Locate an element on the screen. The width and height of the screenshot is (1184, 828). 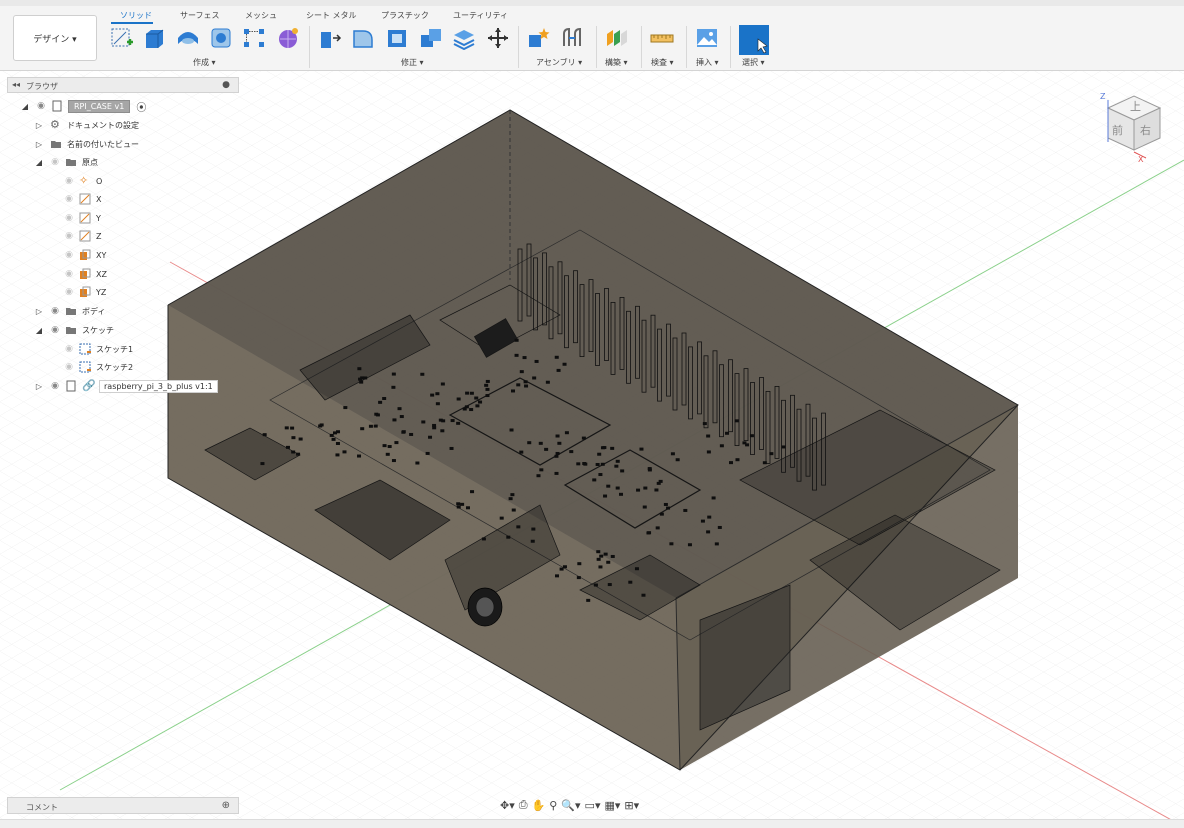
new-component-icon is located at coordinates (538, 38).